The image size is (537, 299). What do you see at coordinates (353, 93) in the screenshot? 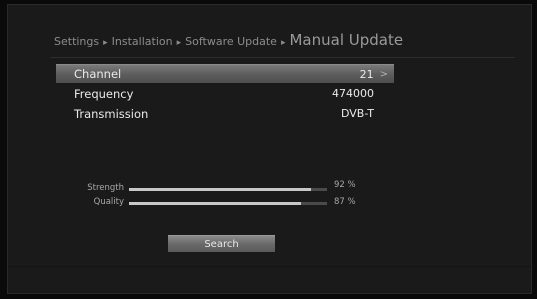
I see `frequency-value: 474000` at bounding box center [353, 93].